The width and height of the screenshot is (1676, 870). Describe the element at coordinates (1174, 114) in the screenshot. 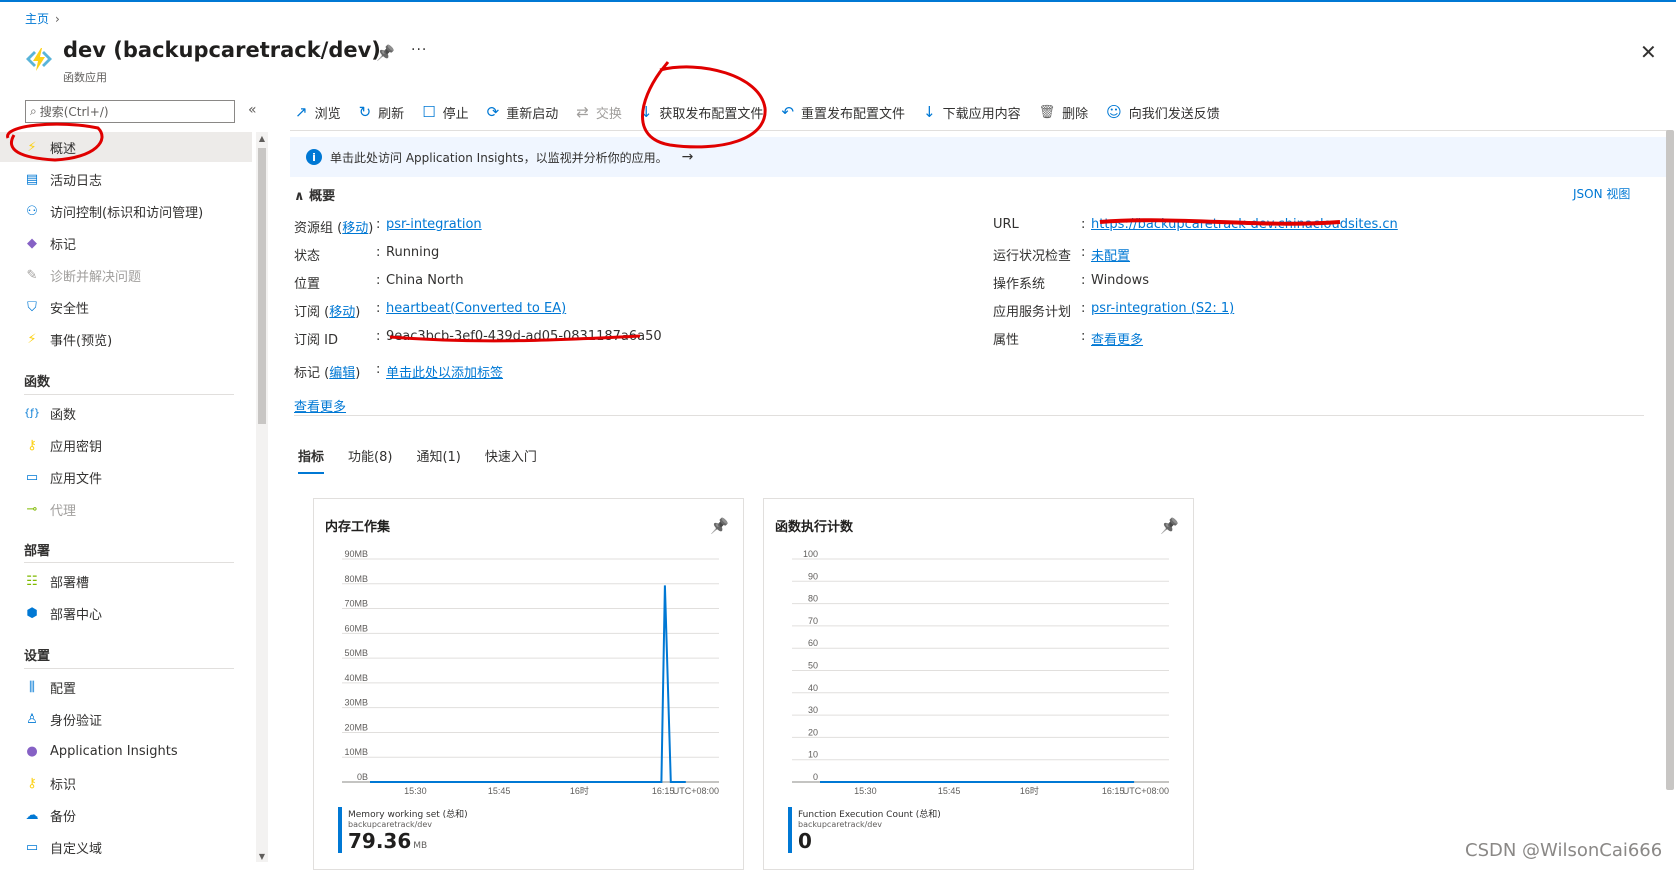

I see `send-feedback-label: 向我们发送反馈` at that location.